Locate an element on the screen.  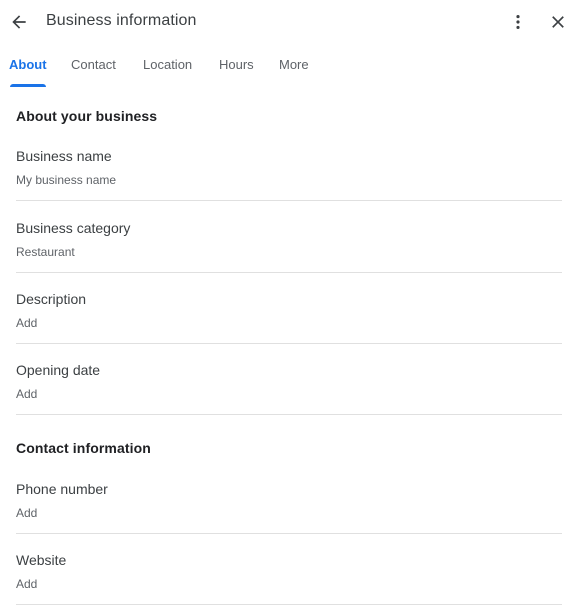
field-label: Opening date is located at coordinates (58, 370).